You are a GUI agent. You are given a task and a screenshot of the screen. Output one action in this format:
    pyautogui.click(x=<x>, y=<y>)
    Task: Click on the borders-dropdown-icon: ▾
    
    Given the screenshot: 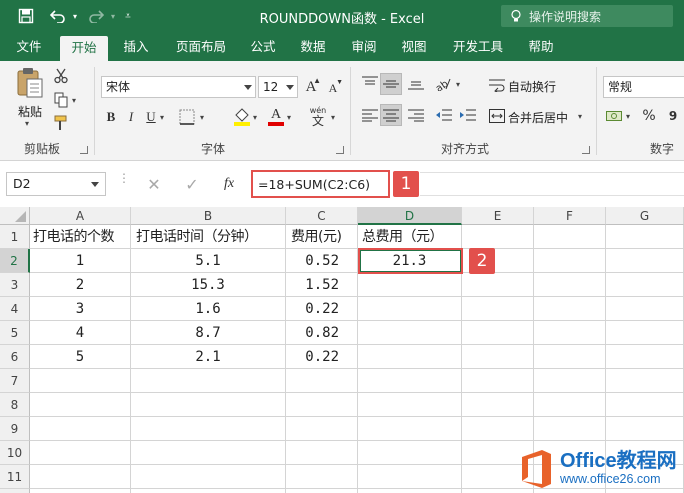 What is the action you would take?
    pyautogui.click(x=202, y=117)
    